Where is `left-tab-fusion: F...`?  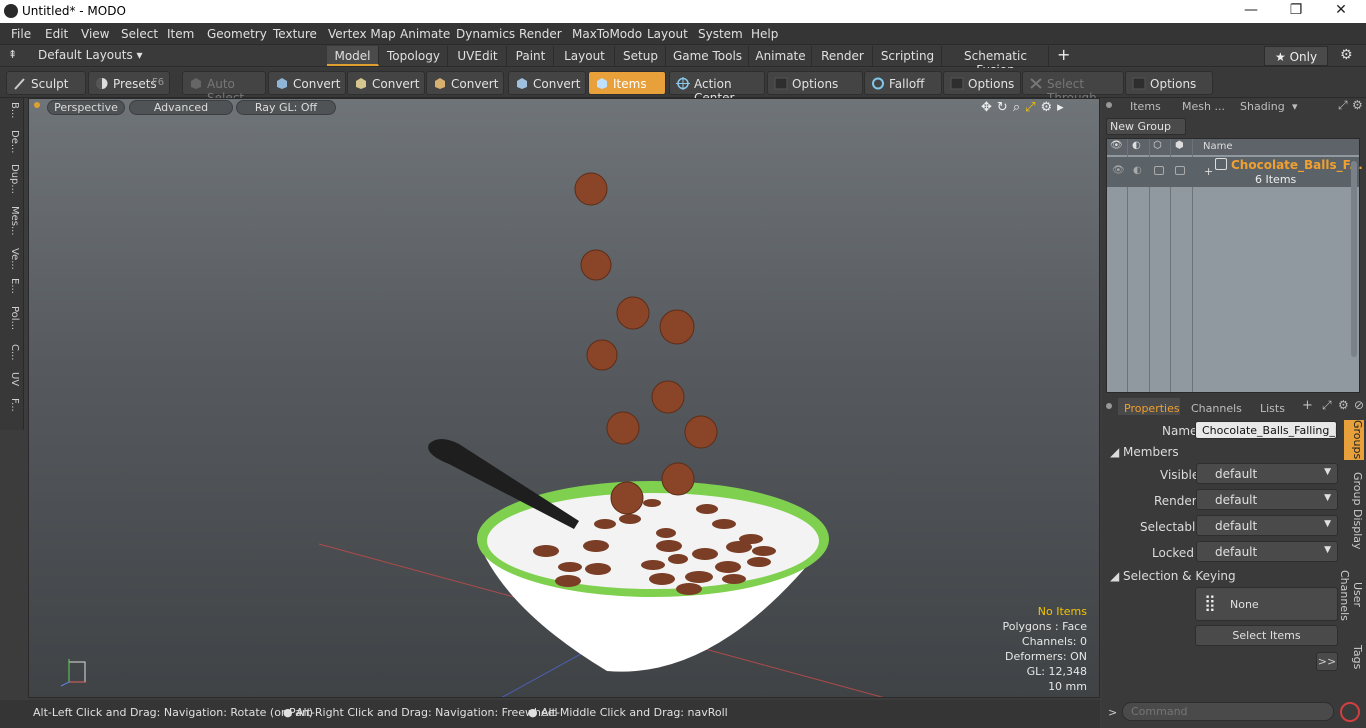 left-tab-fusion: F... is located at coordinates (12, 405).